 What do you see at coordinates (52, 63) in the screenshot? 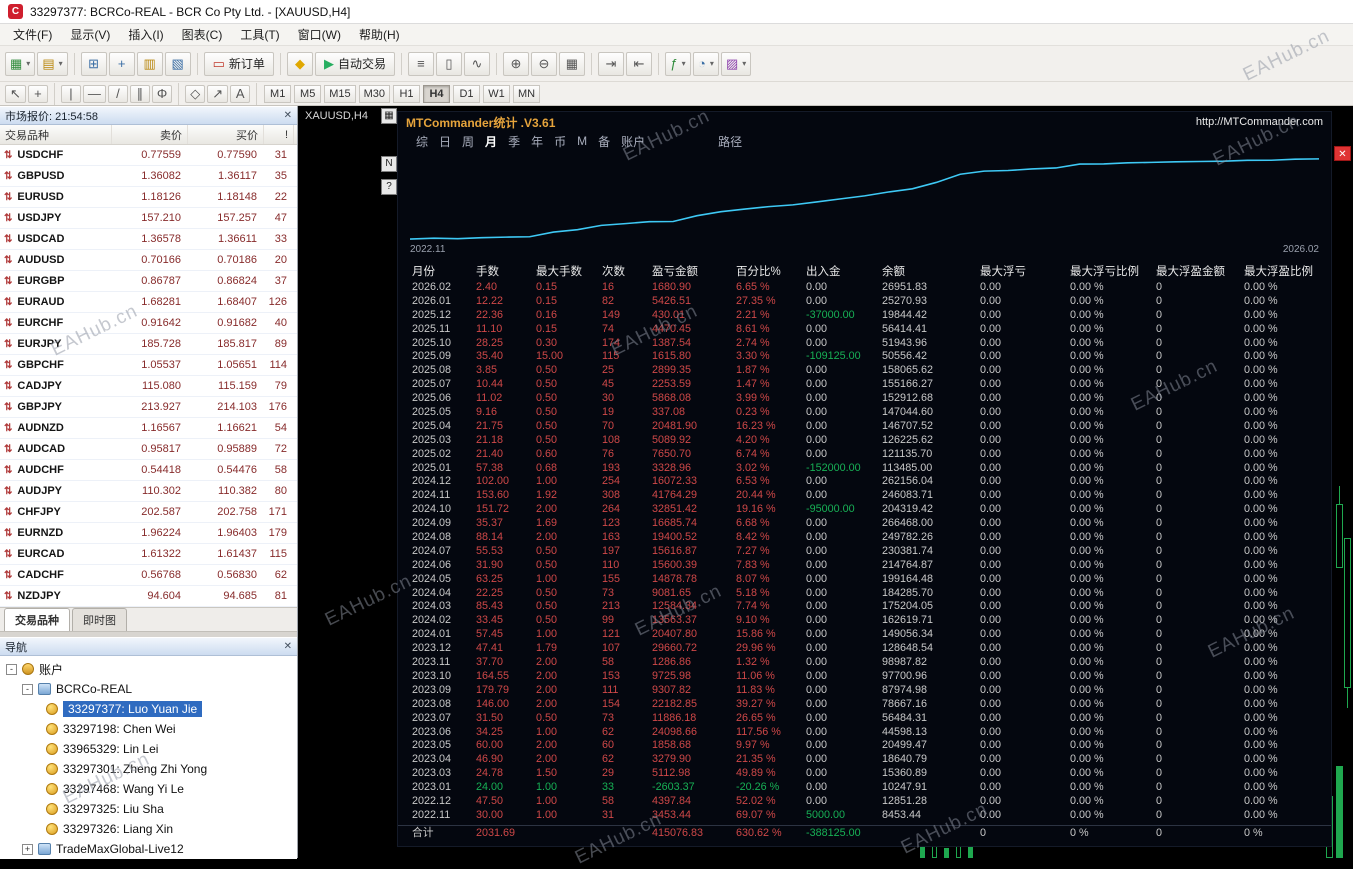
I see `profiles-button: ▤ ▾` at bounding box center [52, 63].